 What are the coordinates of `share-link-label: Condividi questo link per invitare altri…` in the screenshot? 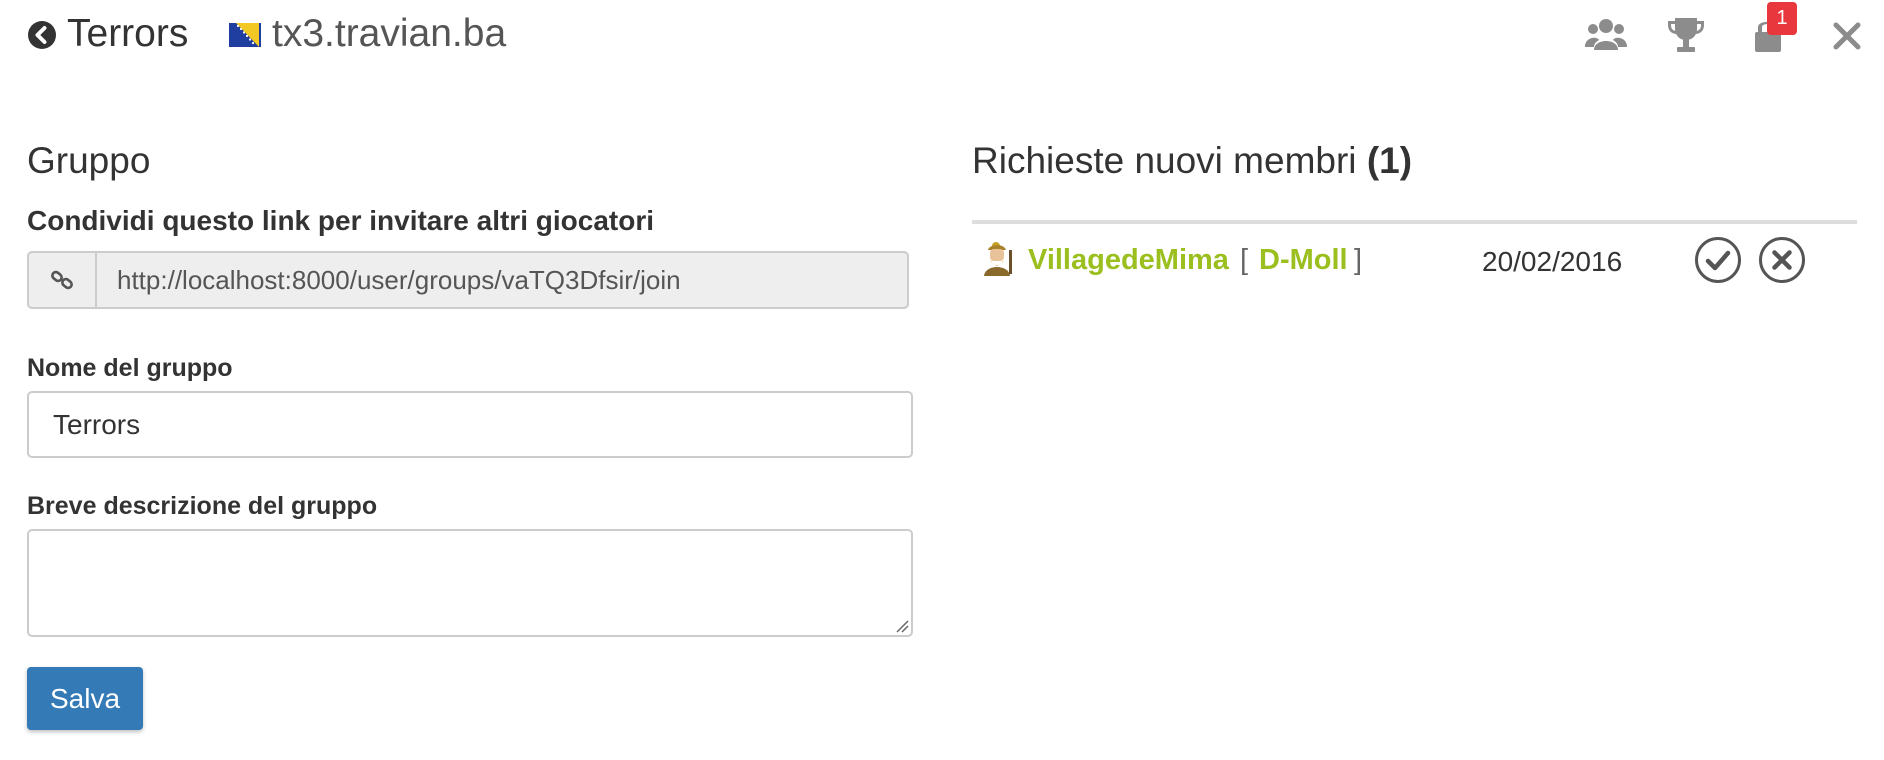 It's located at (340, 220).